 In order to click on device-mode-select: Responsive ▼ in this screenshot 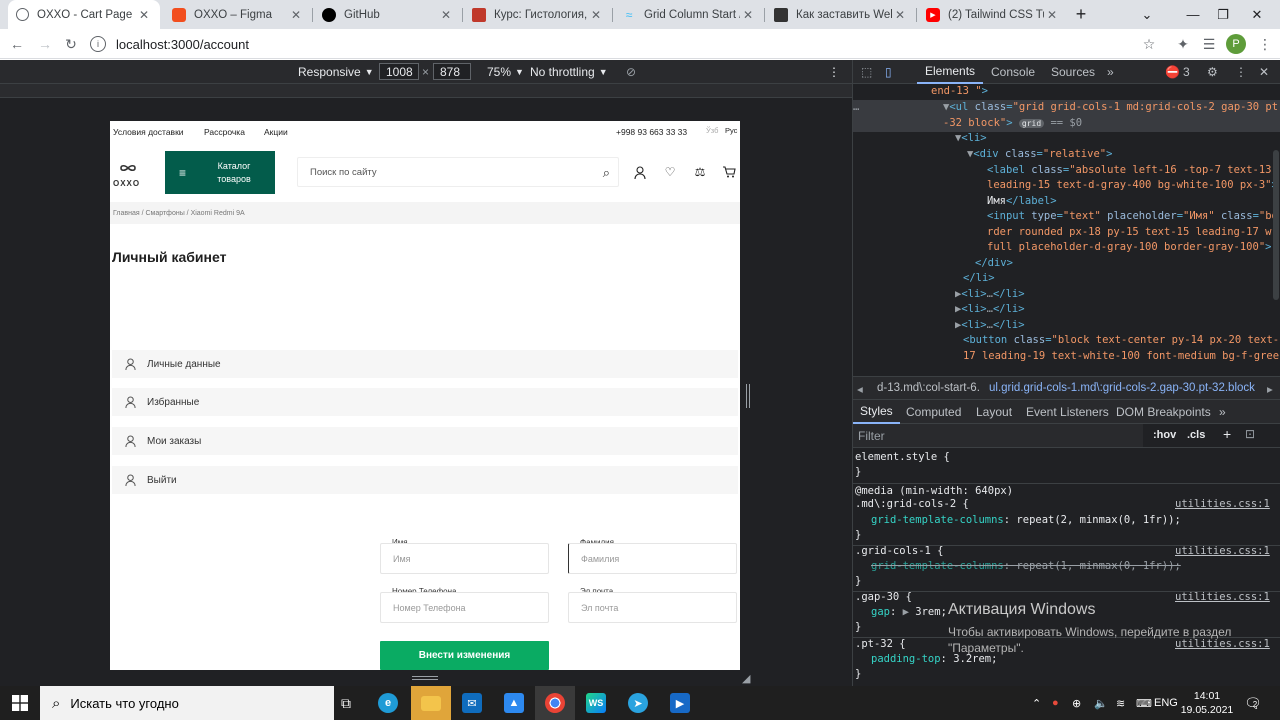, I will do `click(336, 72)`.